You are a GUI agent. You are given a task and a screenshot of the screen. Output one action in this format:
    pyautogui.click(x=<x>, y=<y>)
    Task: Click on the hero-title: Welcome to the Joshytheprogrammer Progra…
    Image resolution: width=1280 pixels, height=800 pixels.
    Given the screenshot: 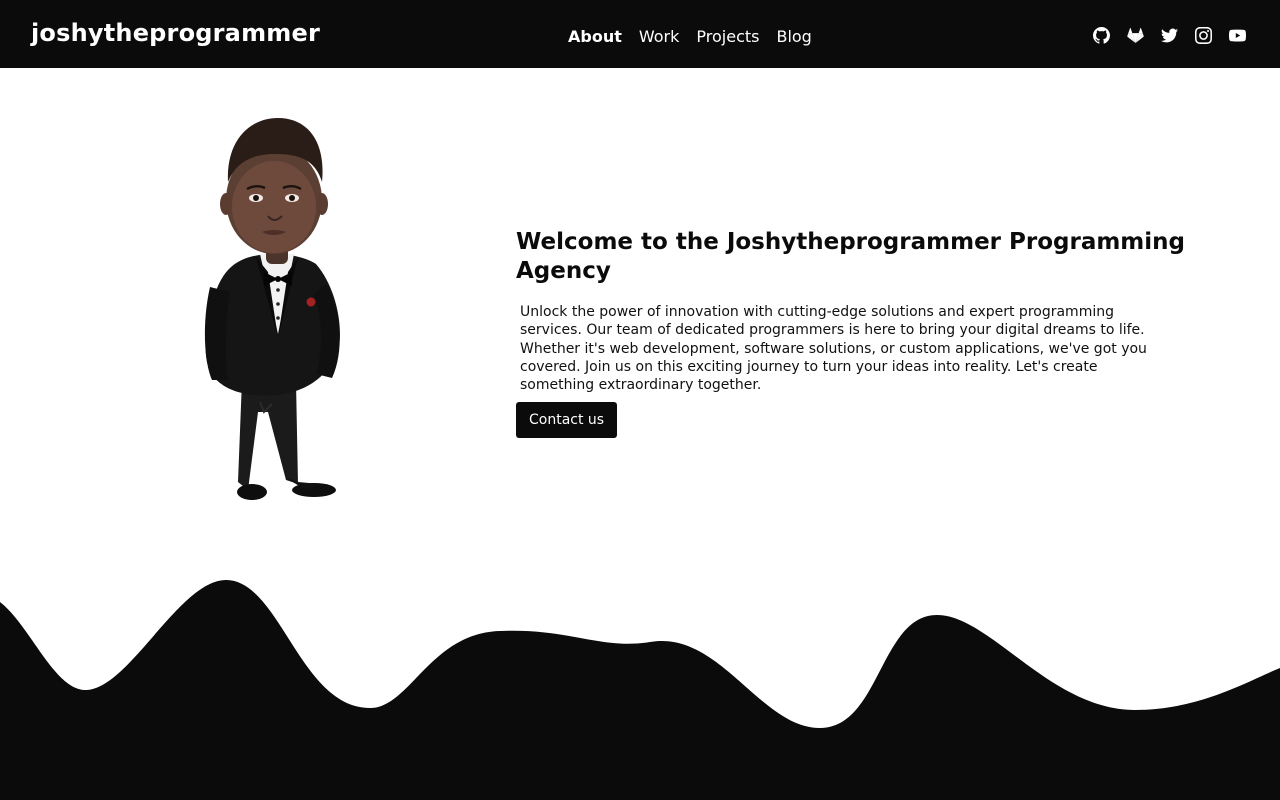 What is the action you would take?
    pyautogui.click(x=850, y=256)
    